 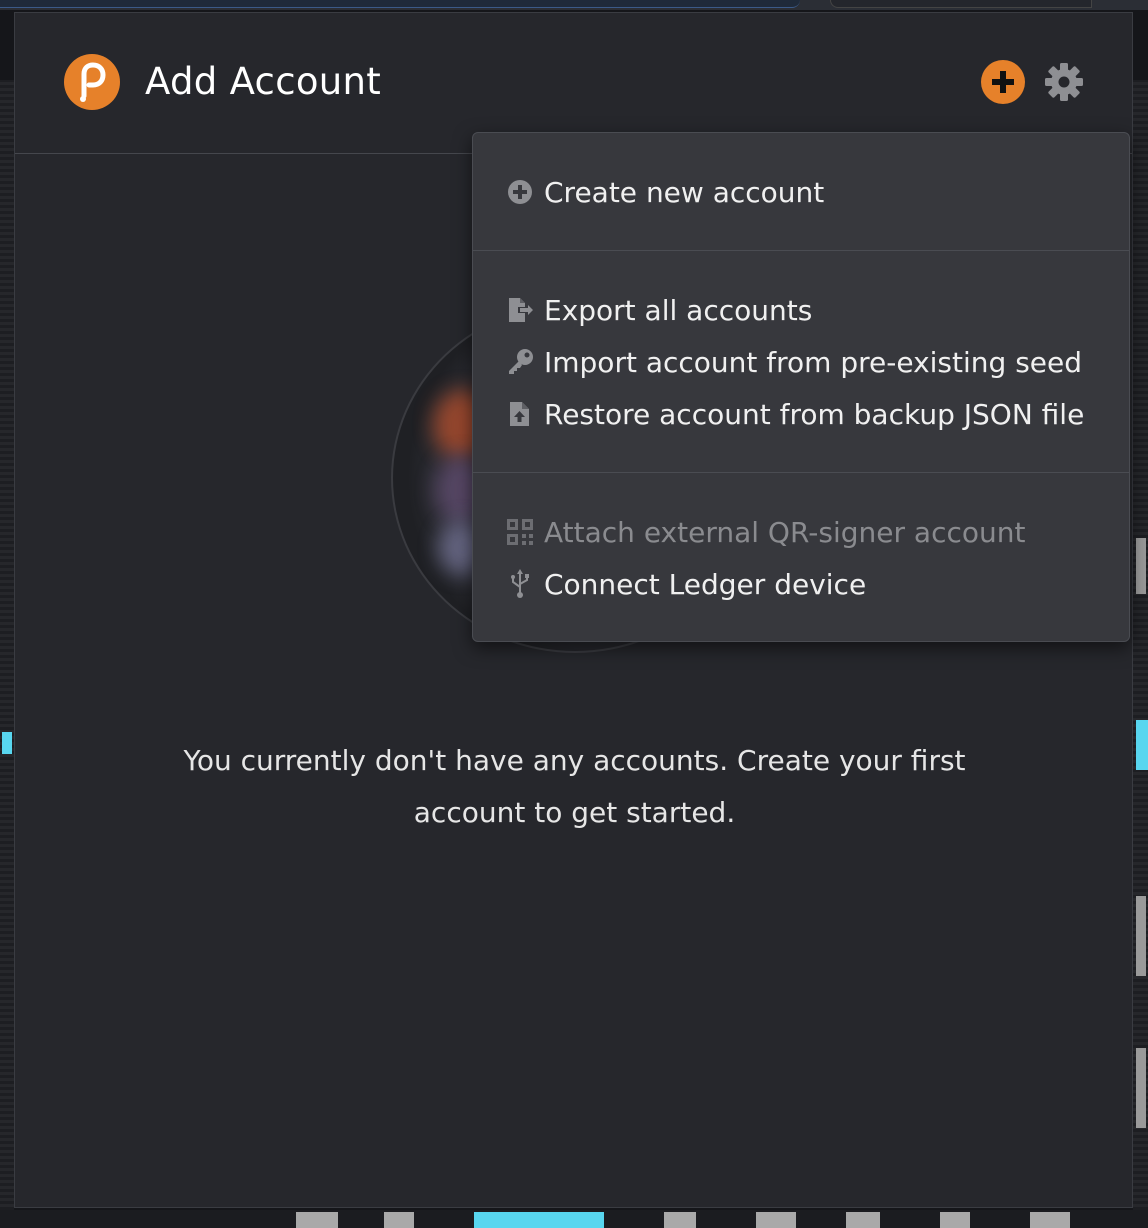 What do you see at coordinates (705, 584) in the screenshot?
I see `menu-item-label: Connect Ledger device` at bounding box center [705, 584].